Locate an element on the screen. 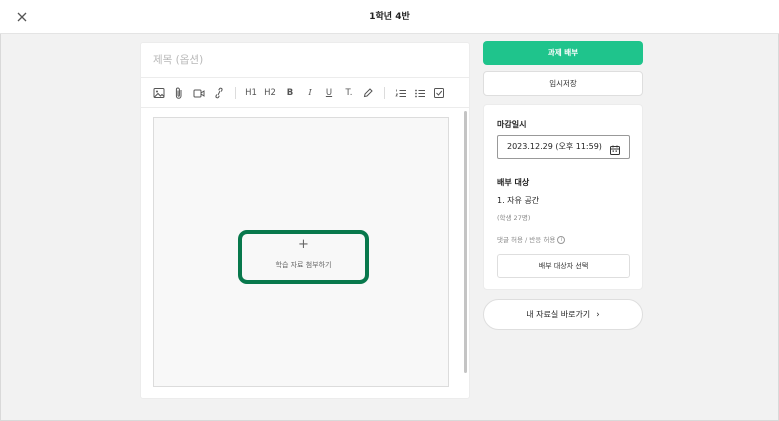  attach-material-button: + 학습 자료 첨부하기 is located at coordinates (303, 257).